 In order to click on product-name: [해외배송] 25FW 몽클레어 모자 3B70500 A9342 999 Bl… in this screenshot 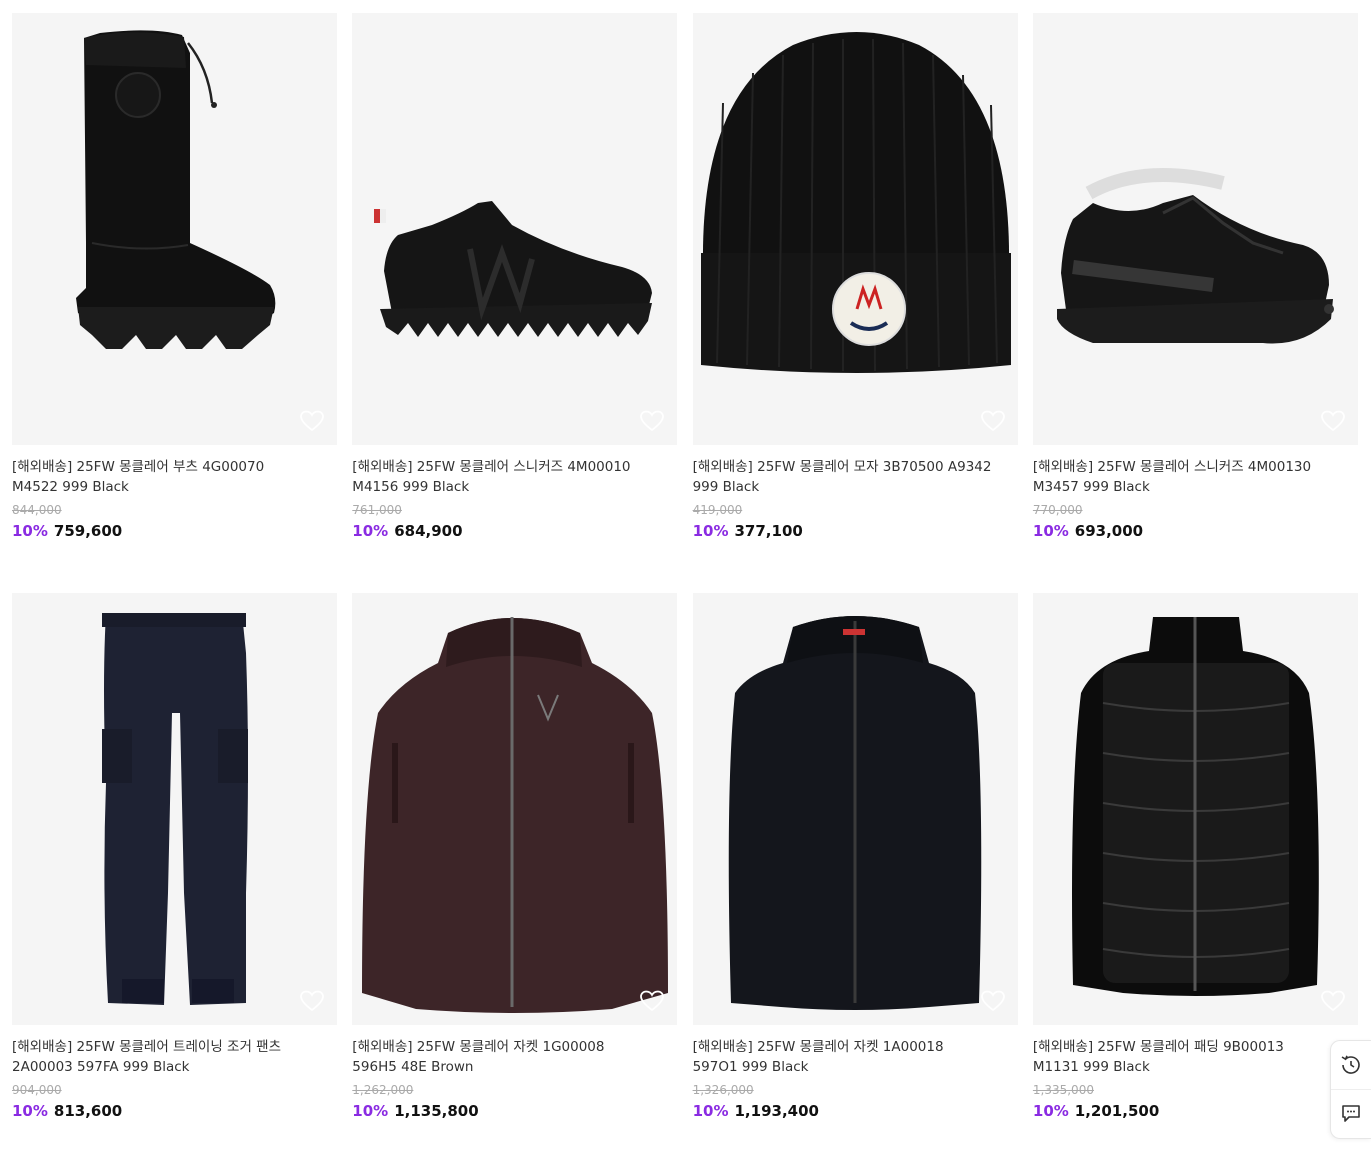, I will do `click(843, 477)`.